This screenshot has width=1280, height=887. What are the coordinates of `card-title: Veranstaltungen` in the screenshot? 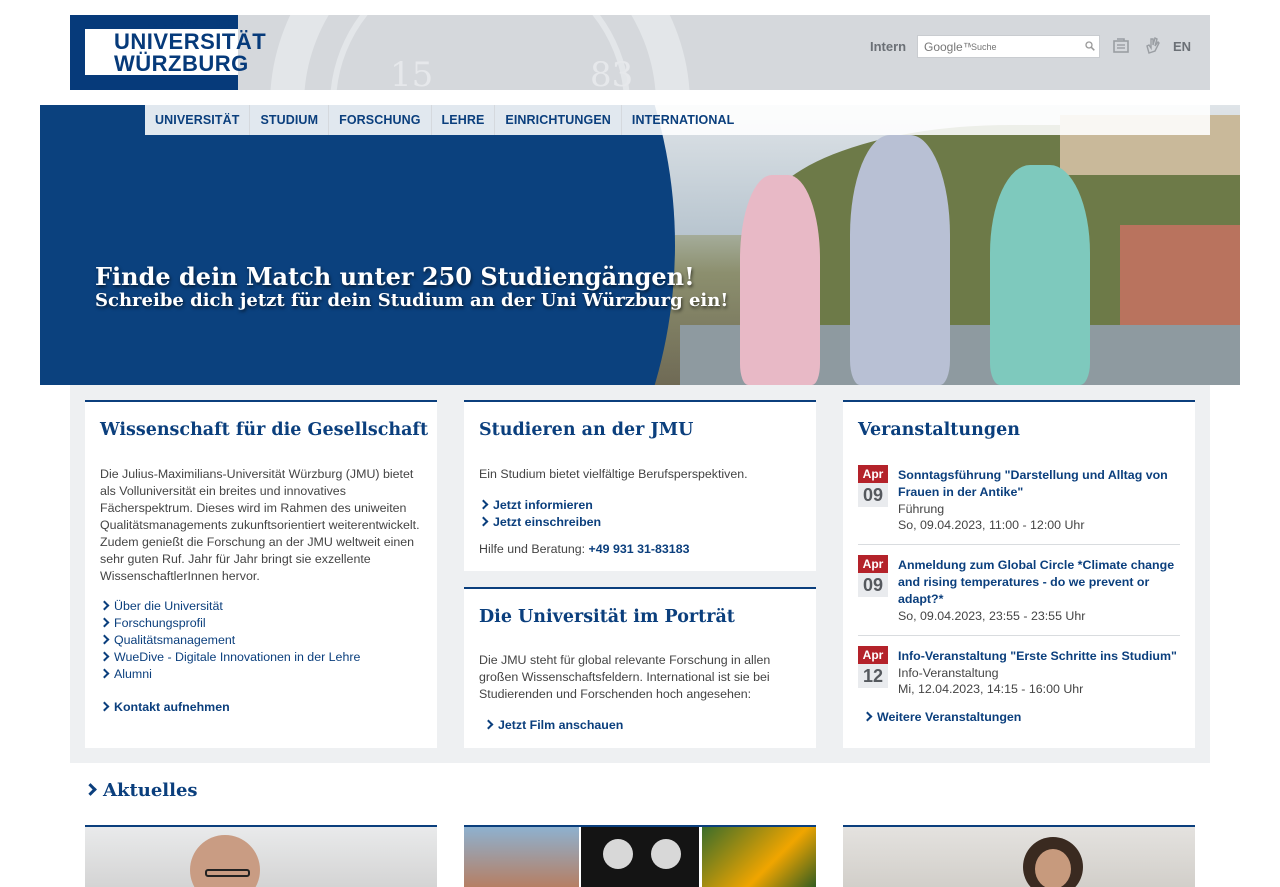 It's located at (939, 430).